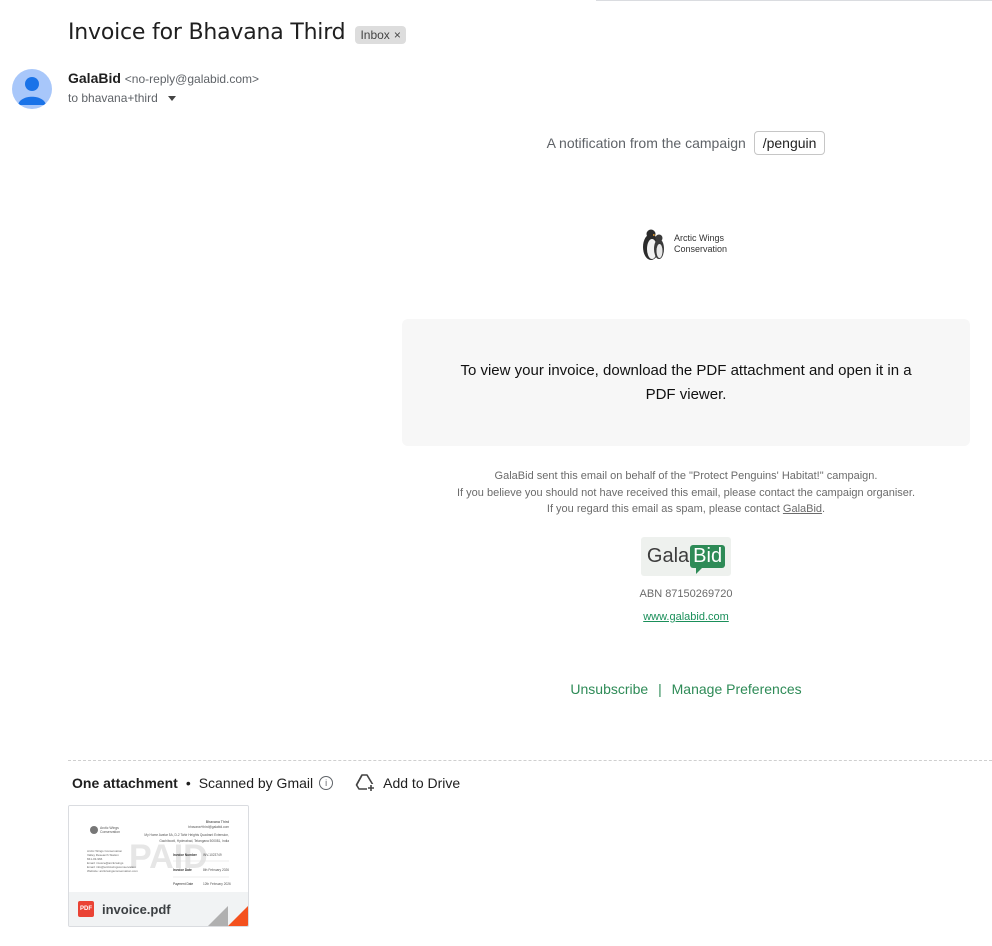 The image size is (992, 946). What do you see at coordinates (168, 857) in the screenshot?
I see `paid-stamp: PAID` at bounding box center [168, 857].